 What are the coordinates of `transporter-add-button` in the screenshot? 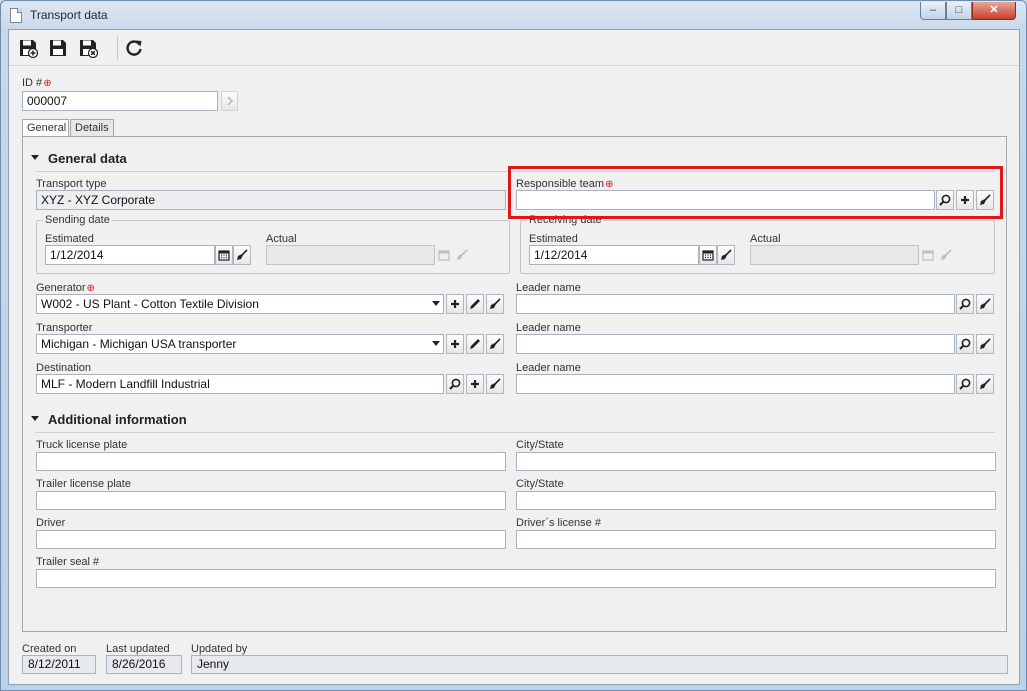 It's located at (455, 344).